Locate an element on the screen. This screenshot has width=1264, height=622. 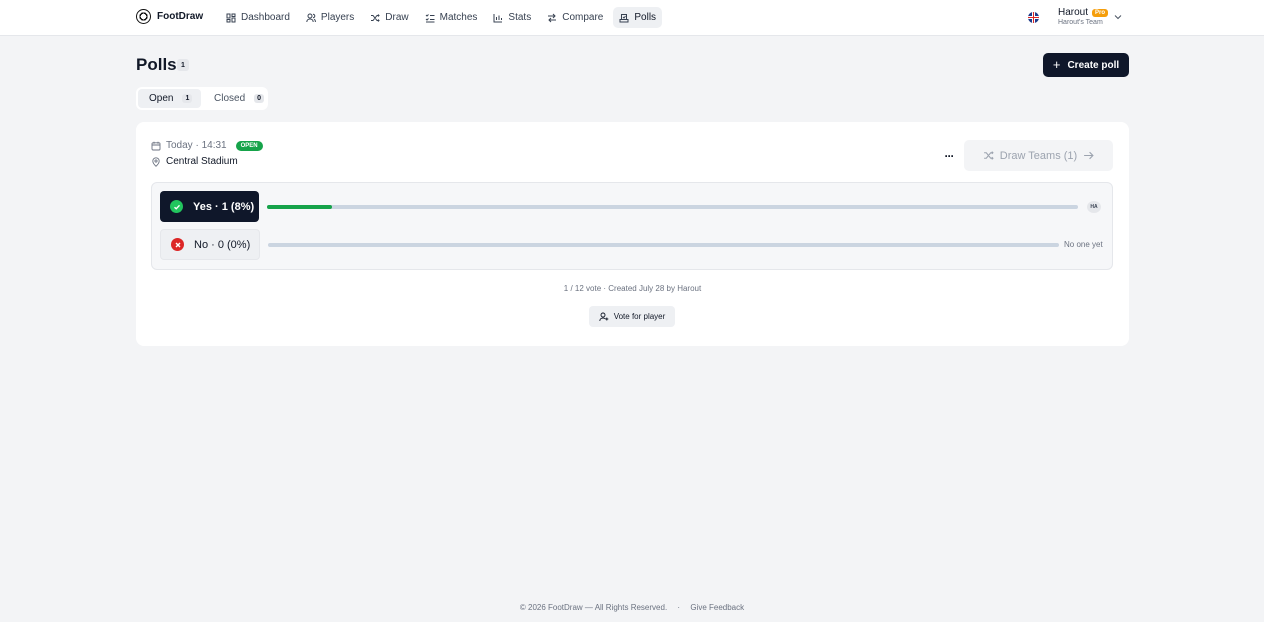
give-feedback-link: Give Feedback is located at coordinates (717, 607).